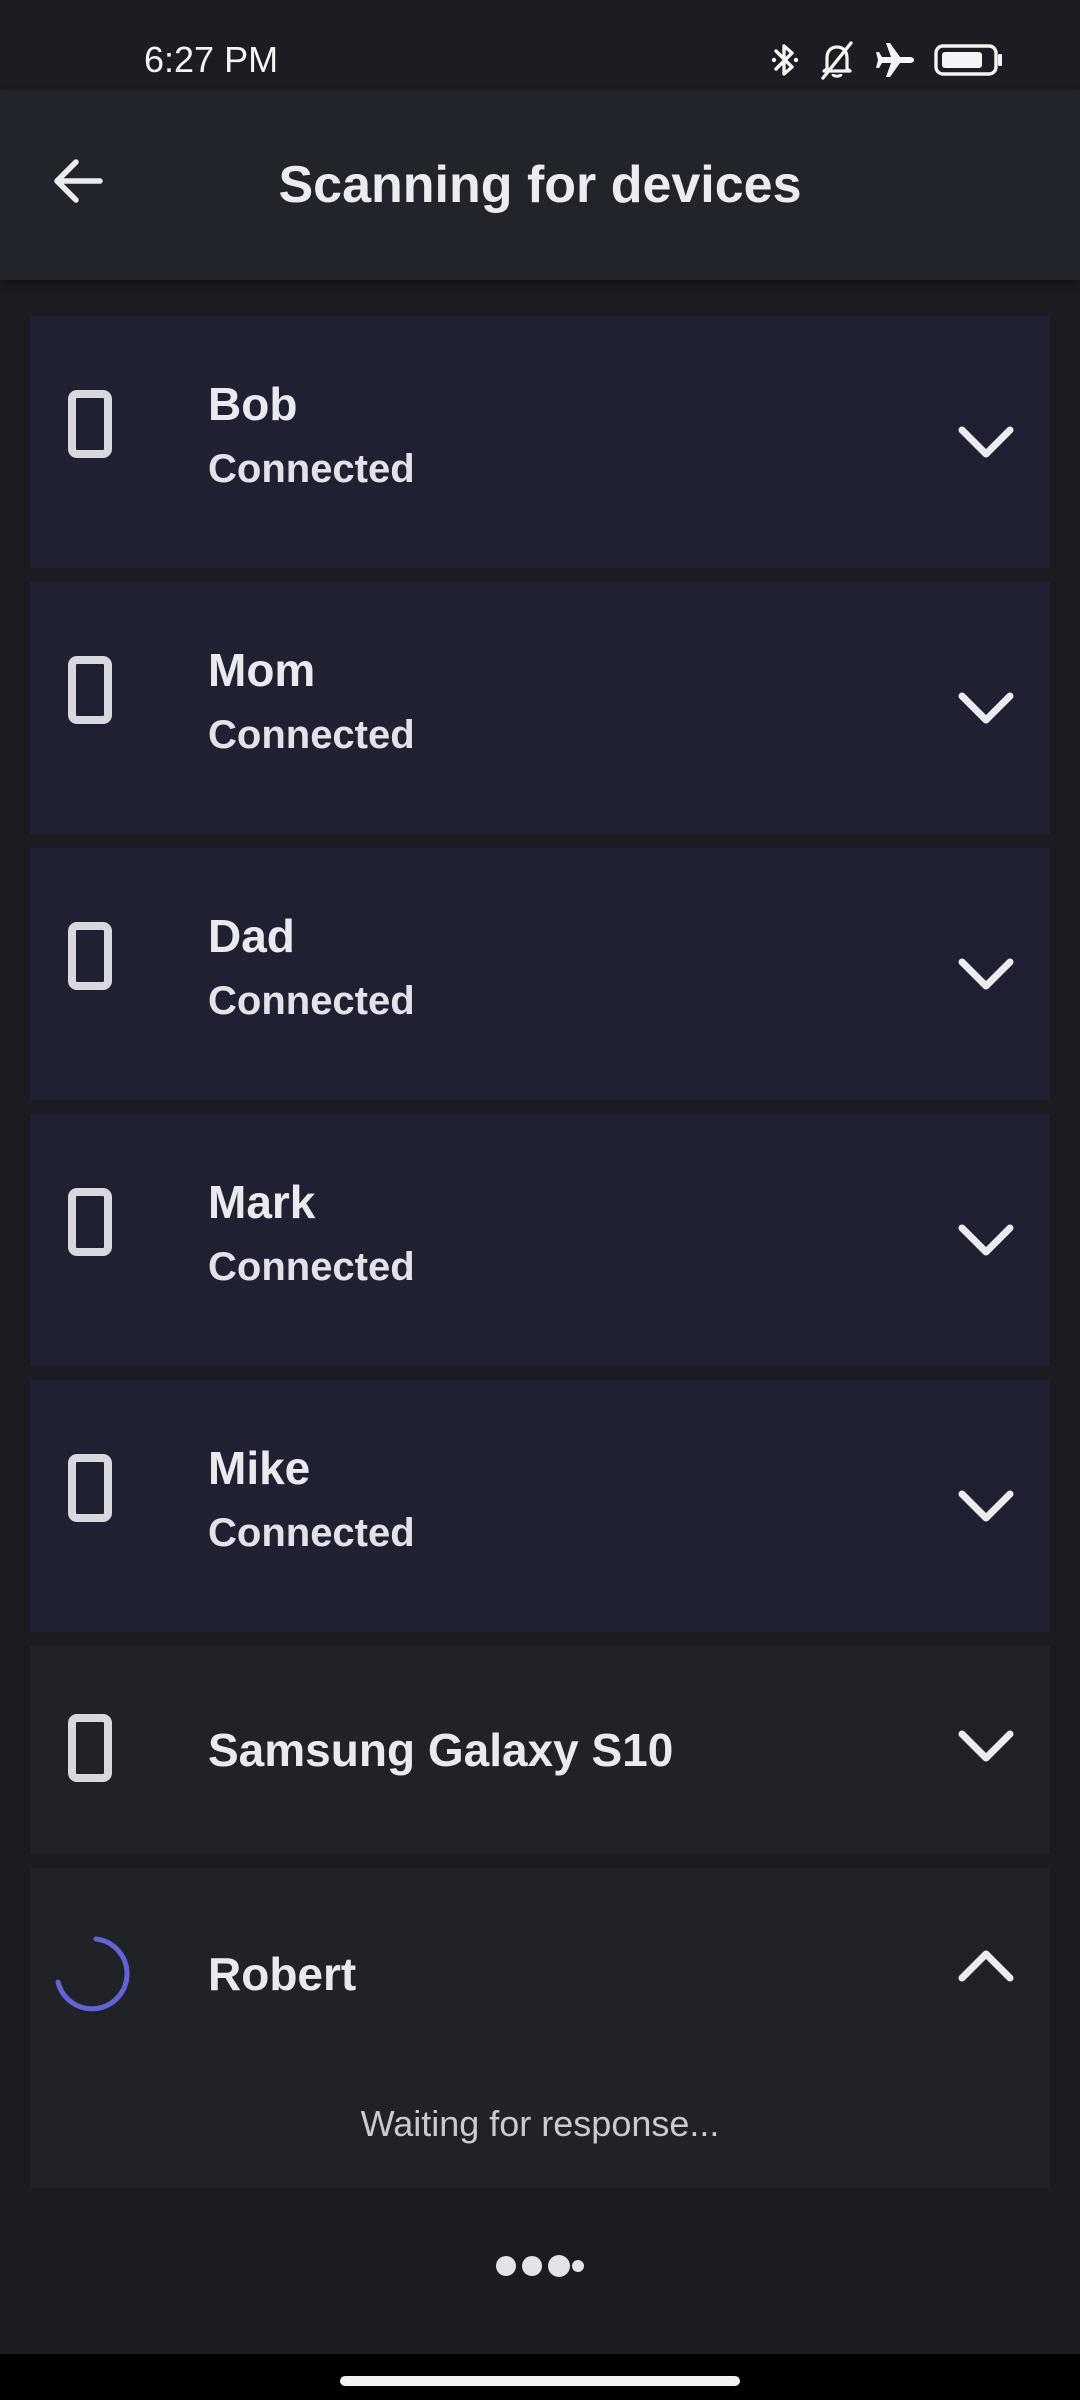 The height and width of the screenshot is (2400, 1080). I want to click on airplane-mode-icon, so click(895, 60).